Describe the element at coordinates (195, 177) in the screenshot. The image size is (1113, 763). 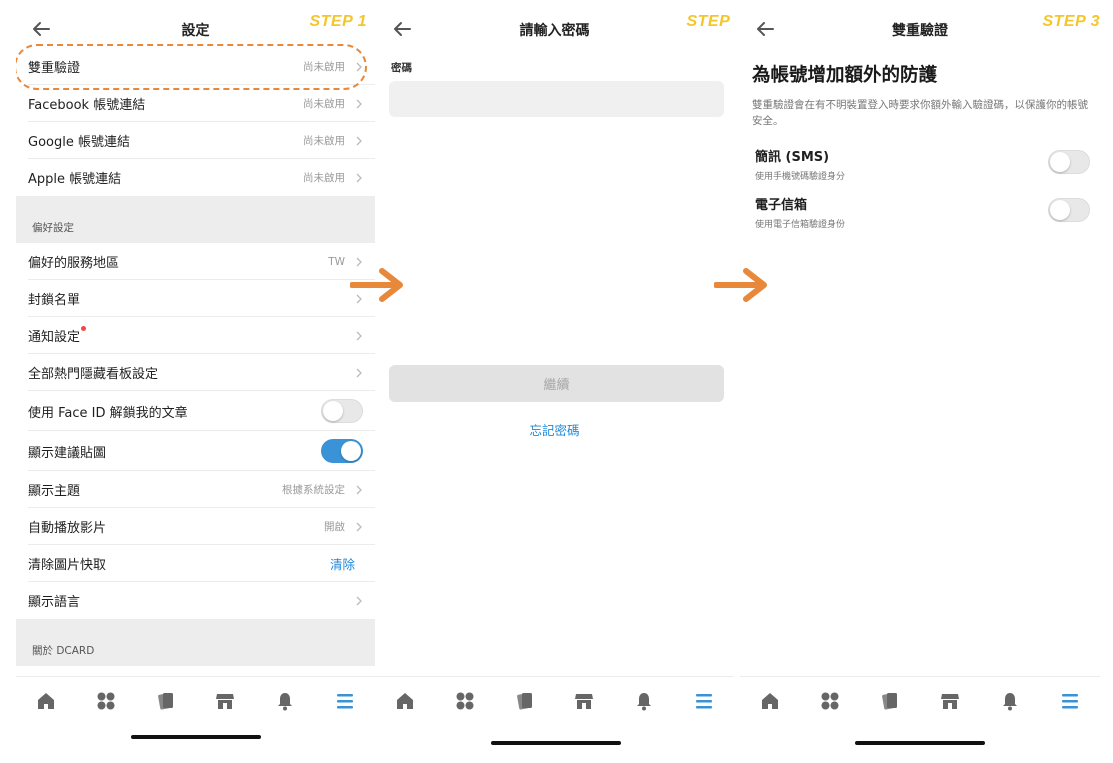
I see `setting-row-apple: Apple 帳號連結 尚未啟用` at that location.